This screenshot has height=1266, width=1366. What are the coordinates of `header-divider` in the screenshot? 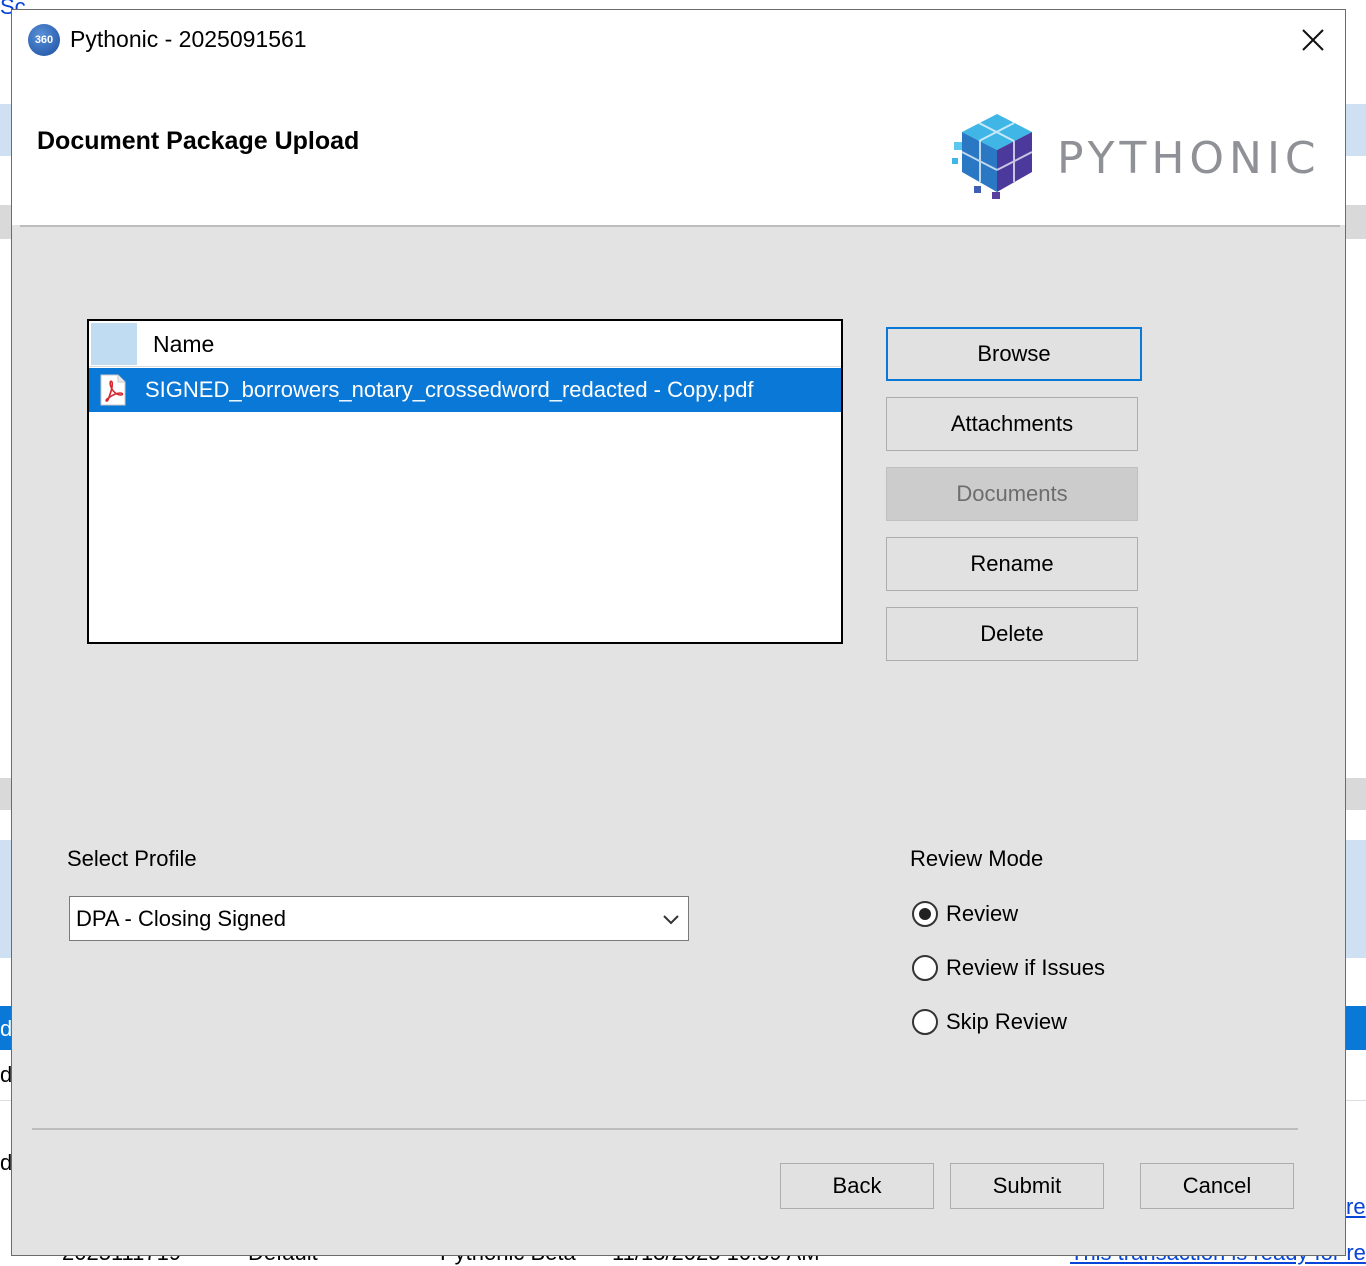 It's located at (680, 226).